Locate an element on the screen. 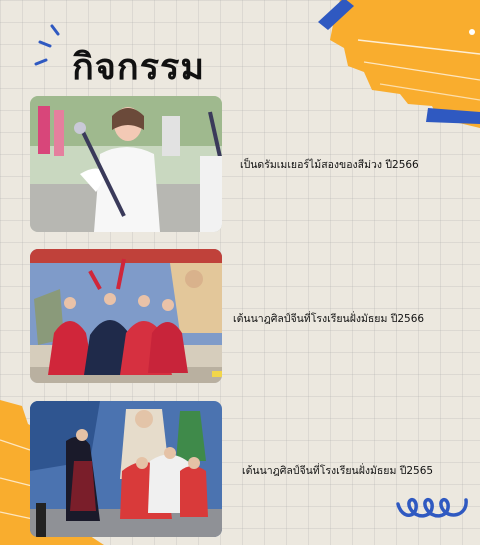 The image size is (480, 545). sparkle-lines-decoration is located at coordinates (47, 45).